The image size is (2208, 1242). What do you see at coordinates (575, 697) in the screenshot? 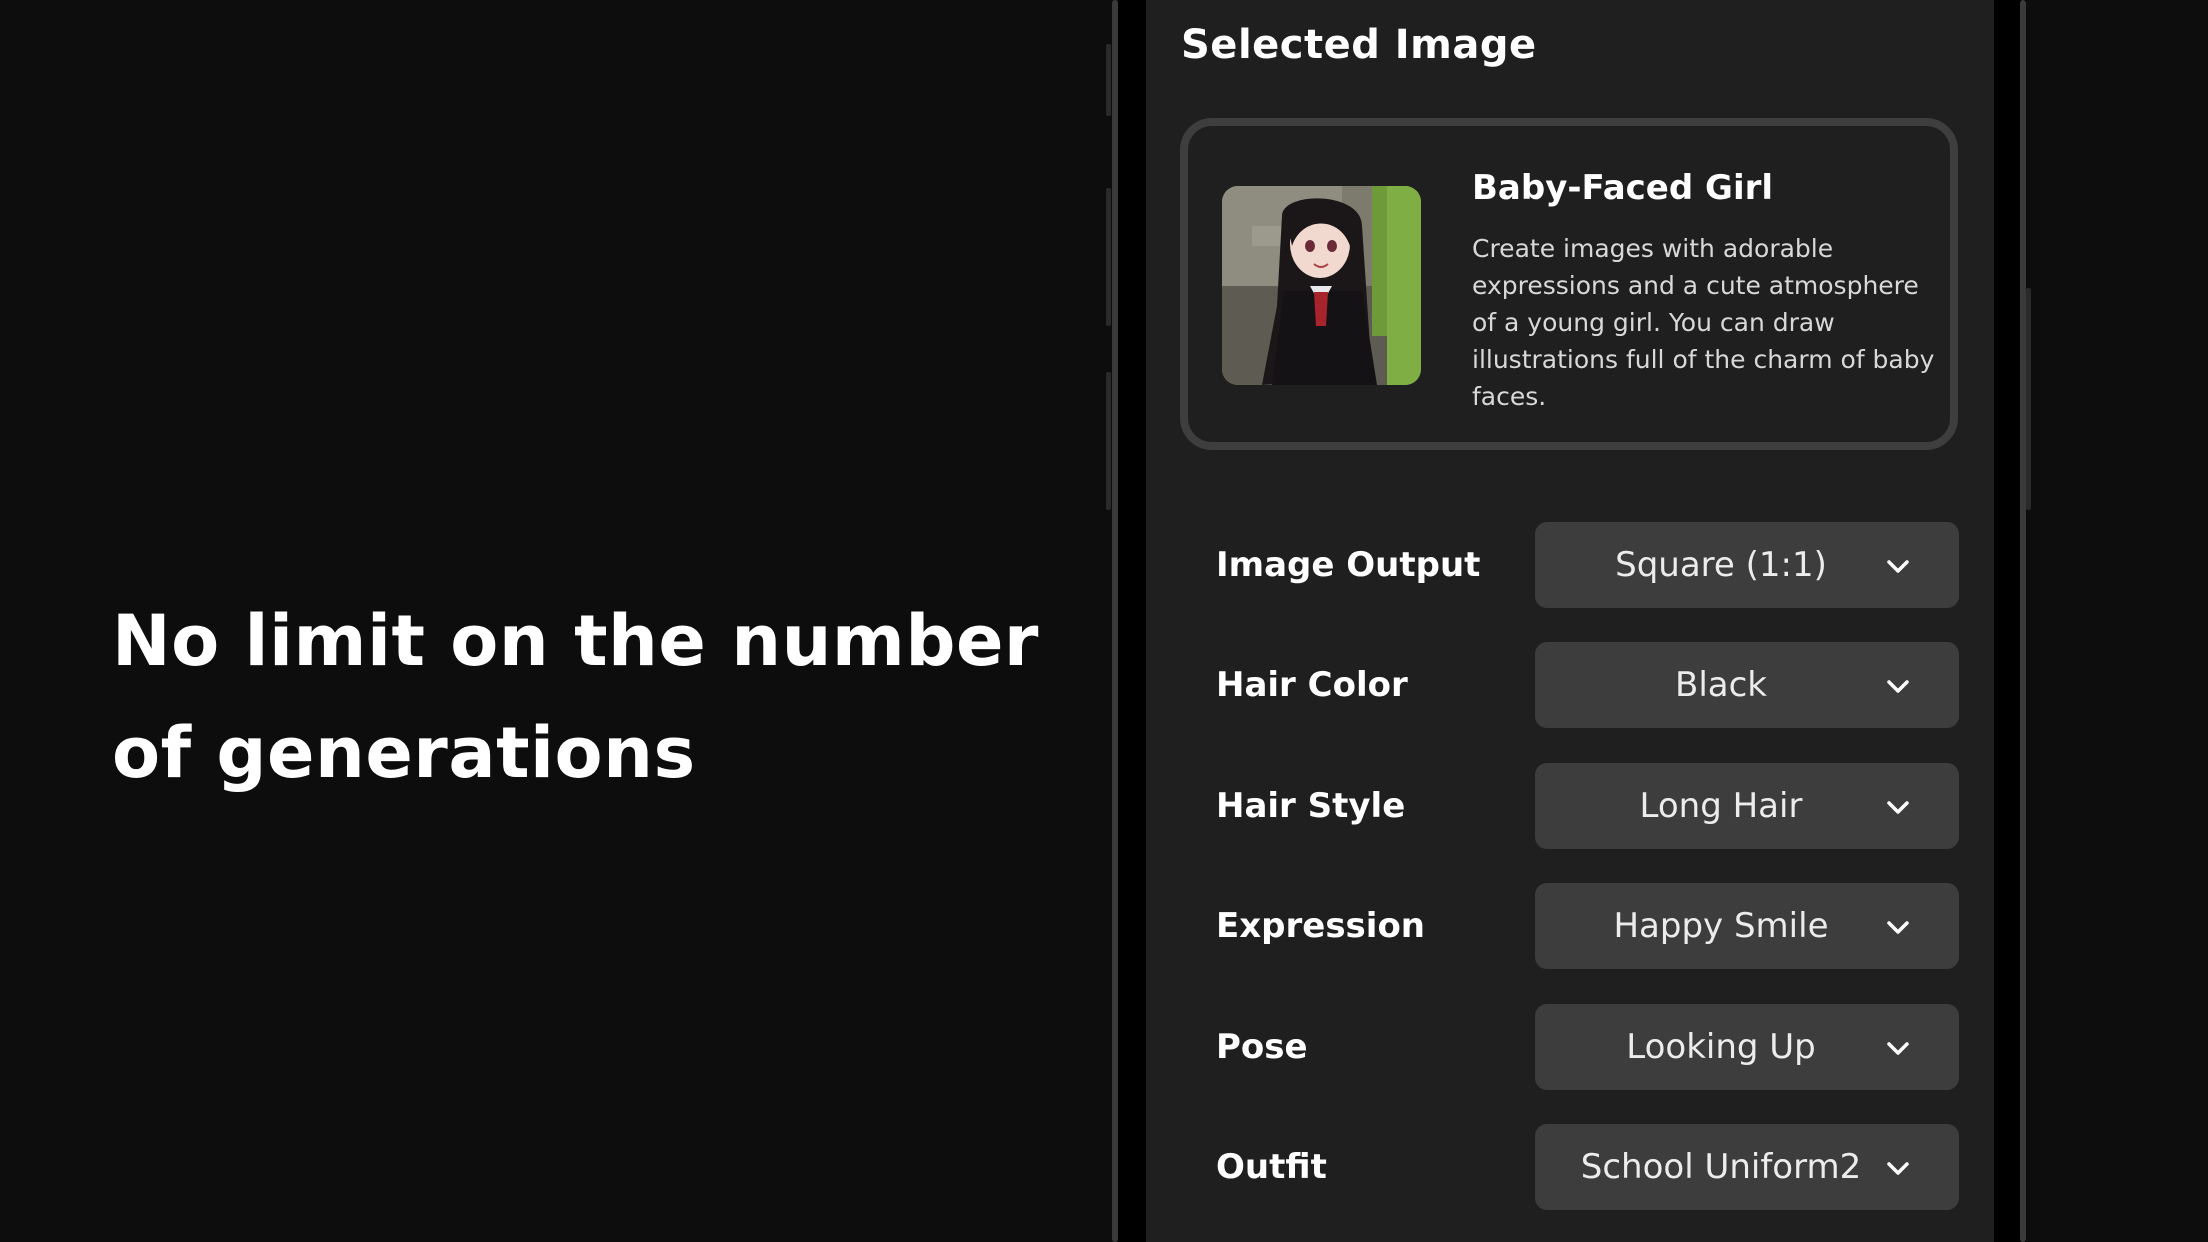
I see `promo-headline: No limit on the number of generations` at bounding box center [575, 697].